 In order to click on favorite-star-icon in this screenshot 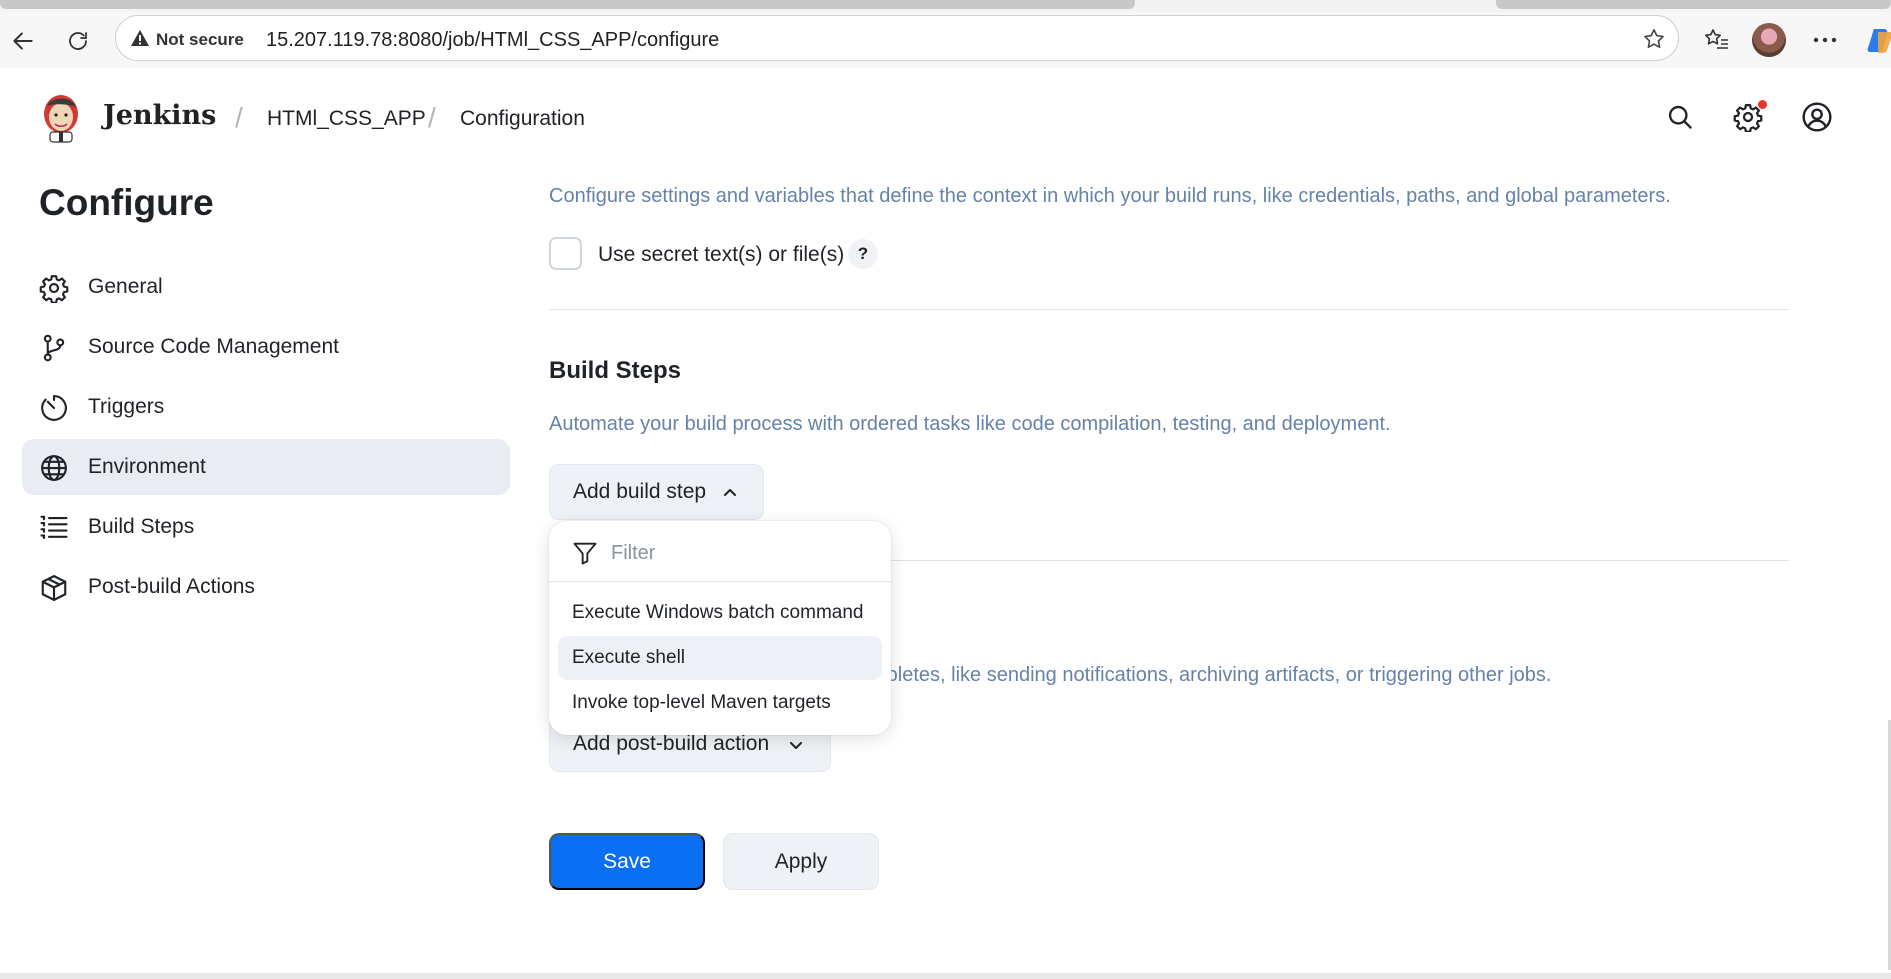, I will do `click(1654, 39)`.